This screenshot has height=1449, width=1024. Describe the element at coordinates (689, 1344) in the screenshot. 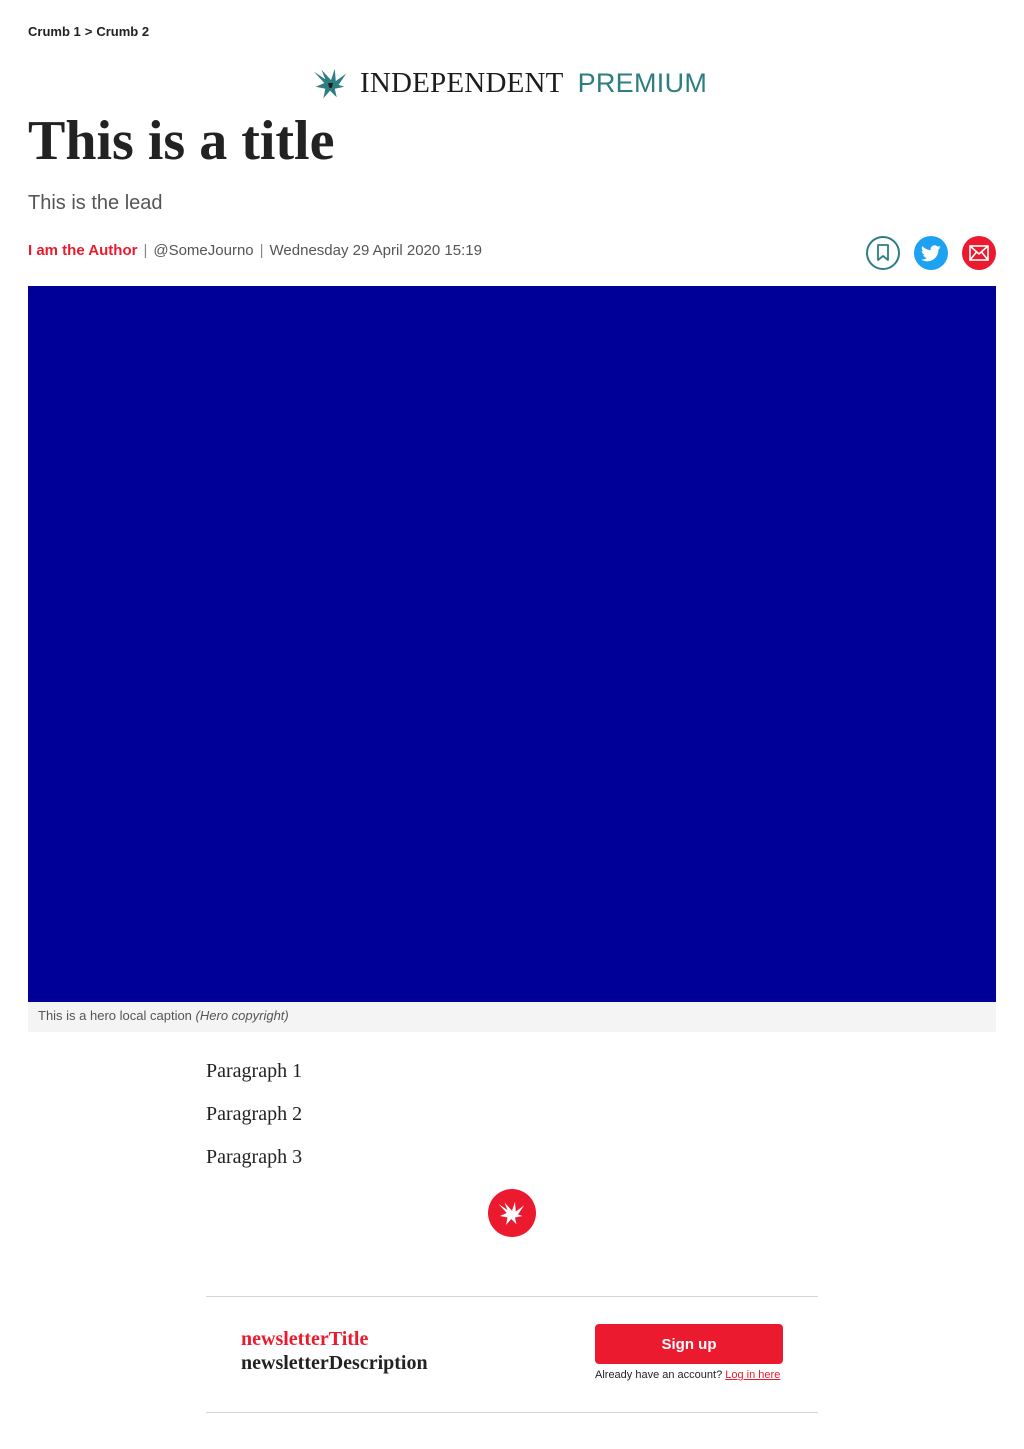

I see `sign-up-button: Sign up` at that location.